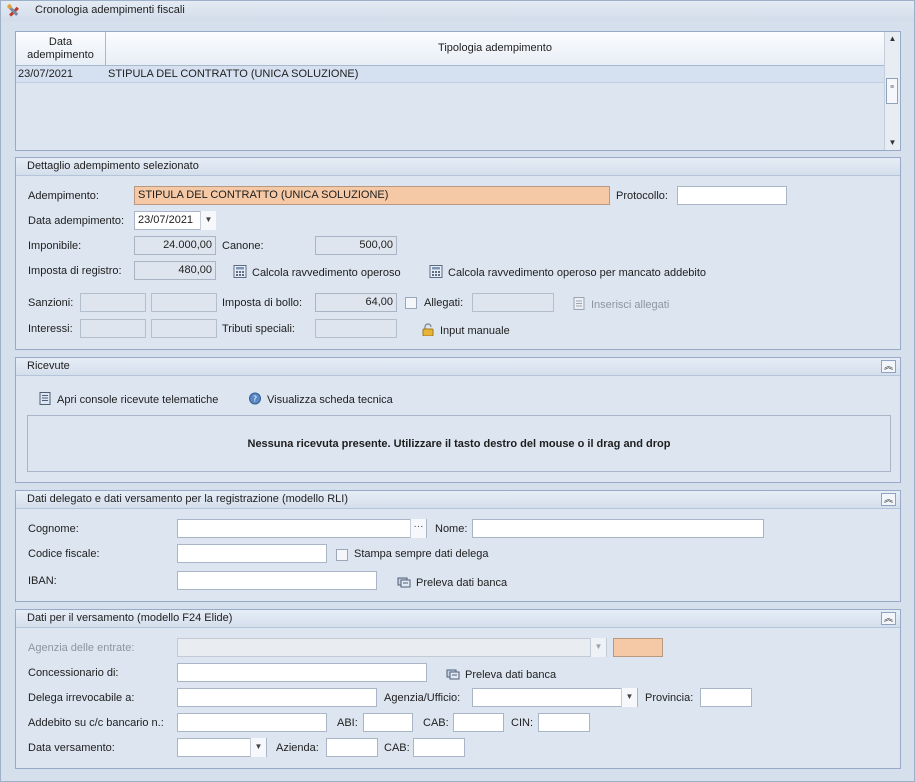  Describe the element at coordinates (51, 303) in the screenshot. I see `sanzioni-label: Sanzioni:` at that location.